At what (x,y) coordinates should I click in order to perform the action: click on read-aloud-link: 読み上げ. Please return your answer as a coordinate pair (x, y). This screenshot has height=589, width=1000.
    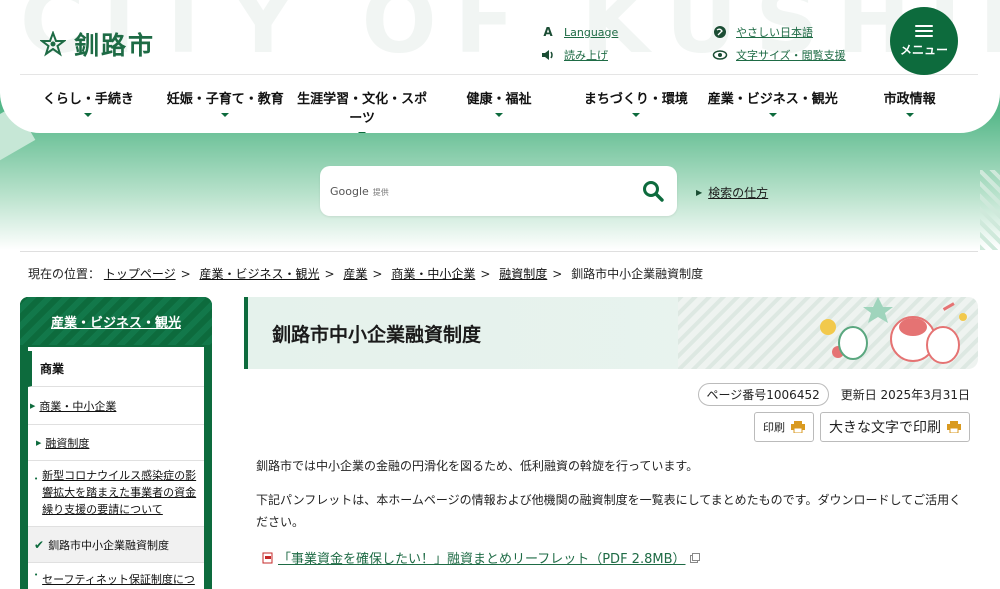
    Looking at the image, I should click on (574, 55).